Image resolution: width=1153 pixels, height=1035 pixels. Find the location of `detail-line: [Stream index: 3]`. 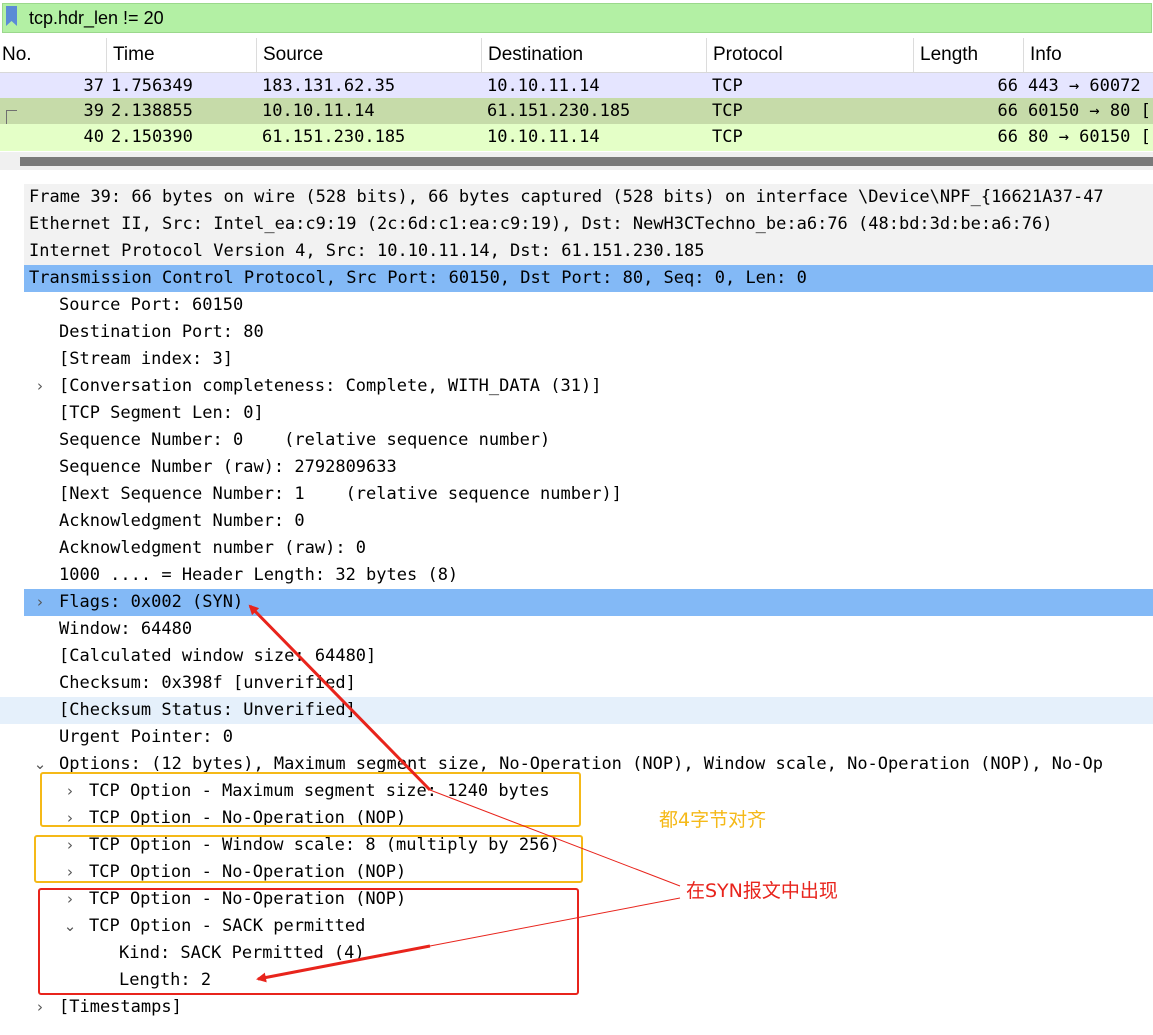

detail-line: [Stream index: 3] is located at coordinates (576, 359).